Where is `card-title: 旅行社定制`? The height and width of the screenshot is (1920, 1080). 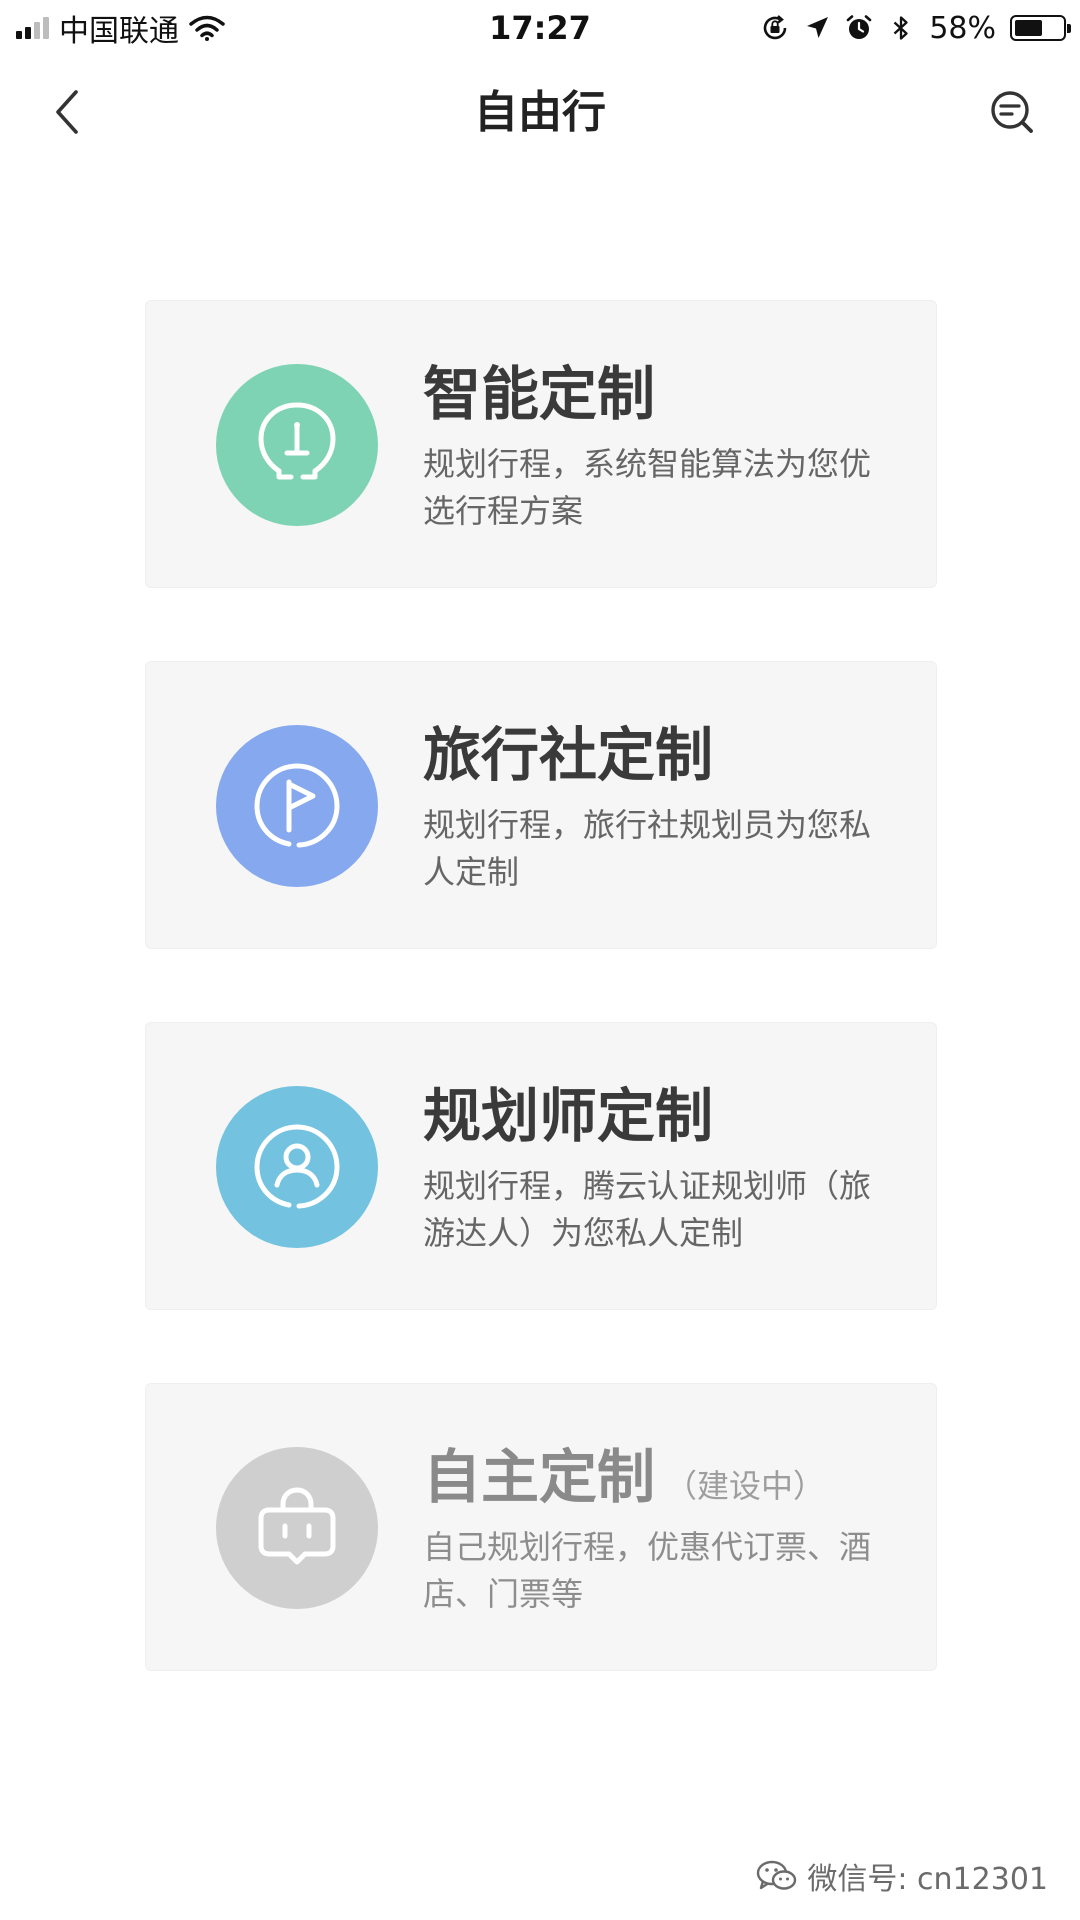
card-title: 旅行社定制 is located at coordinates (573, 759).